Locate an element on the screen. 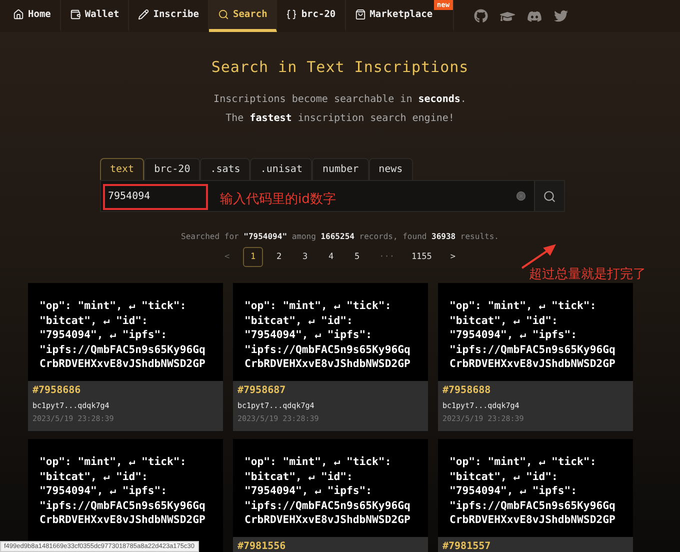  page-button: 2 is located at coordinates (279, 257).